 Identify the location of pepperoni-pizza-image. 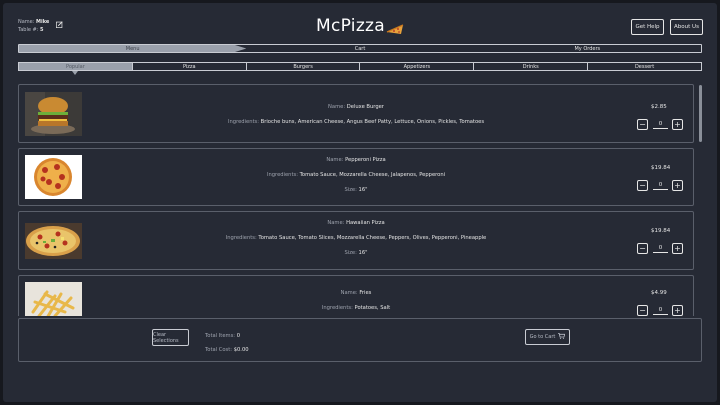
(53, 177).